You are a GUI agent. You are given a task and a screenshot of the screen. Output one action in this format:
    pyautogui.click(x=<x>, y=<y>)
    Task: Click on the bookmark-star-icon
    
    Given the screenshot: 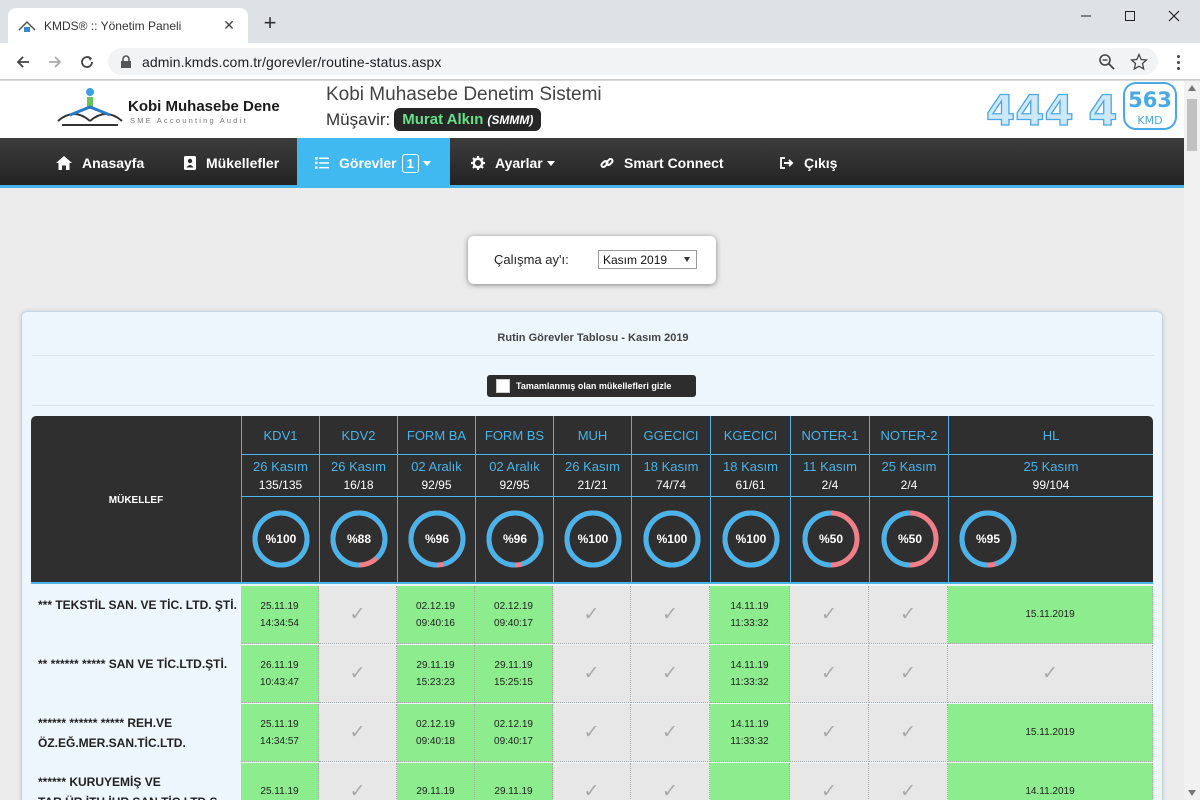 What is the action you would take?
    pyautogui.click(x=1139, y=62)
    